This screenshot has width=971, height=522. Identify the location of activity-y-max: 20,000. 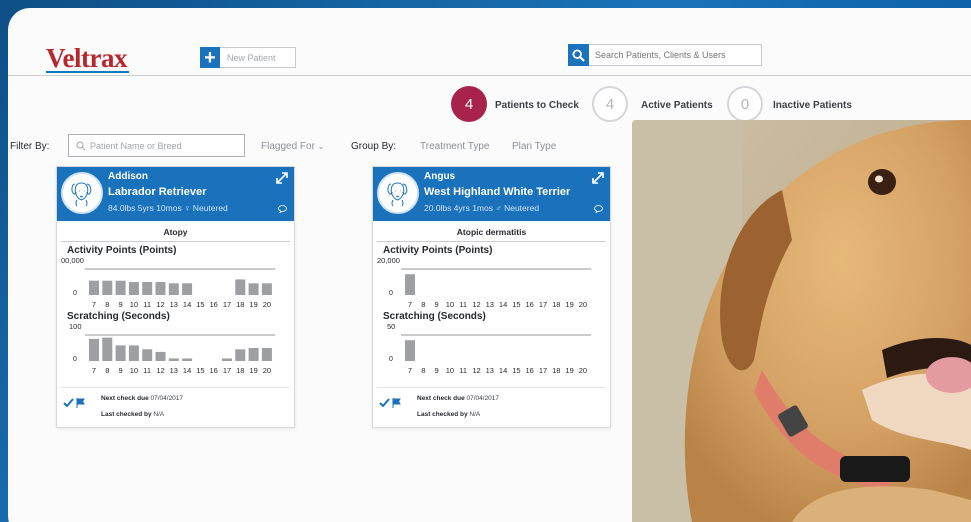
(388, 260).